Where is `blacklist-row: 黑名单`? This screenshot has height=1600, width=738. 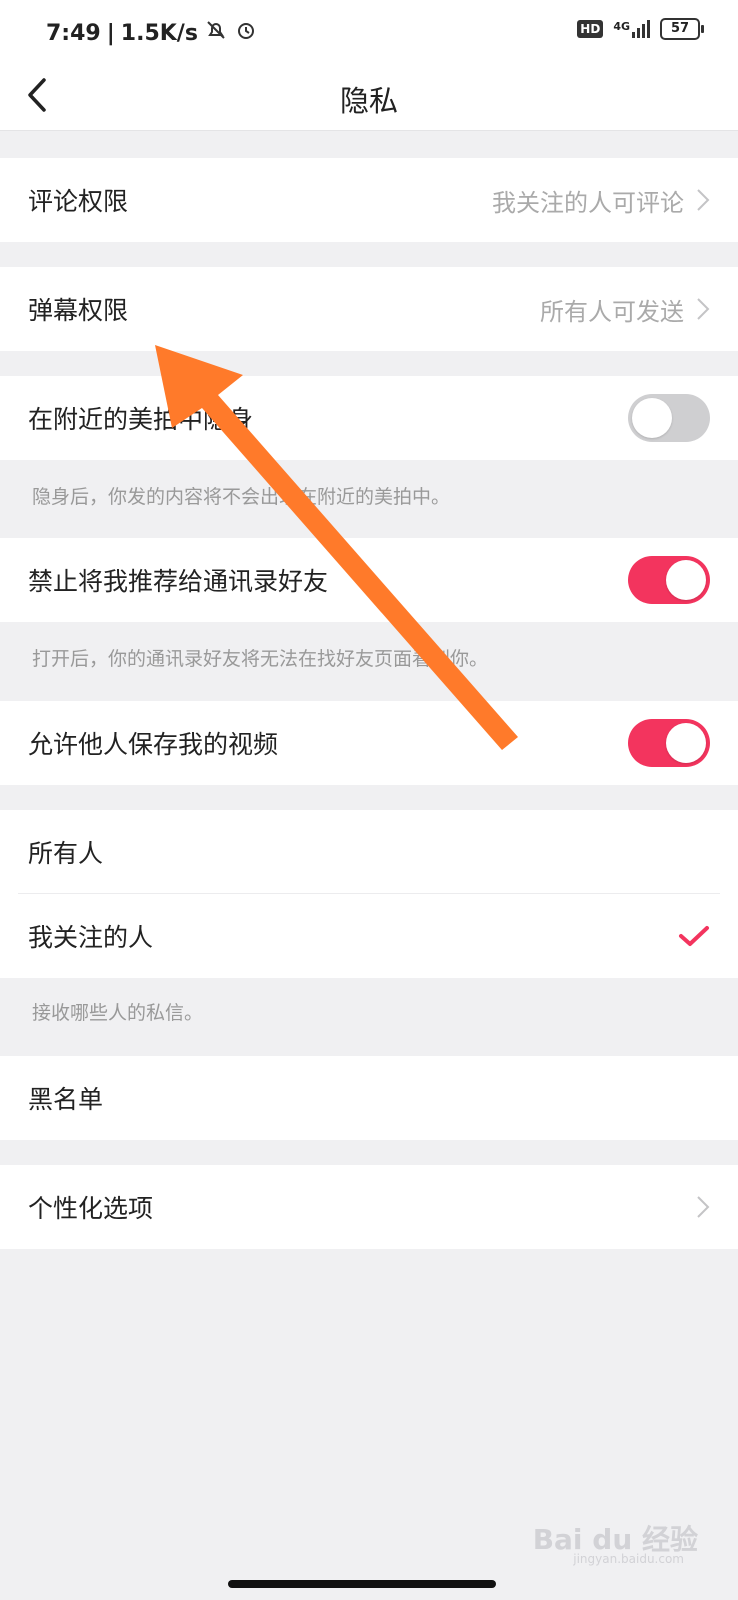 blacklist-row: 黑名单 is located at coordinates (369, 1098).